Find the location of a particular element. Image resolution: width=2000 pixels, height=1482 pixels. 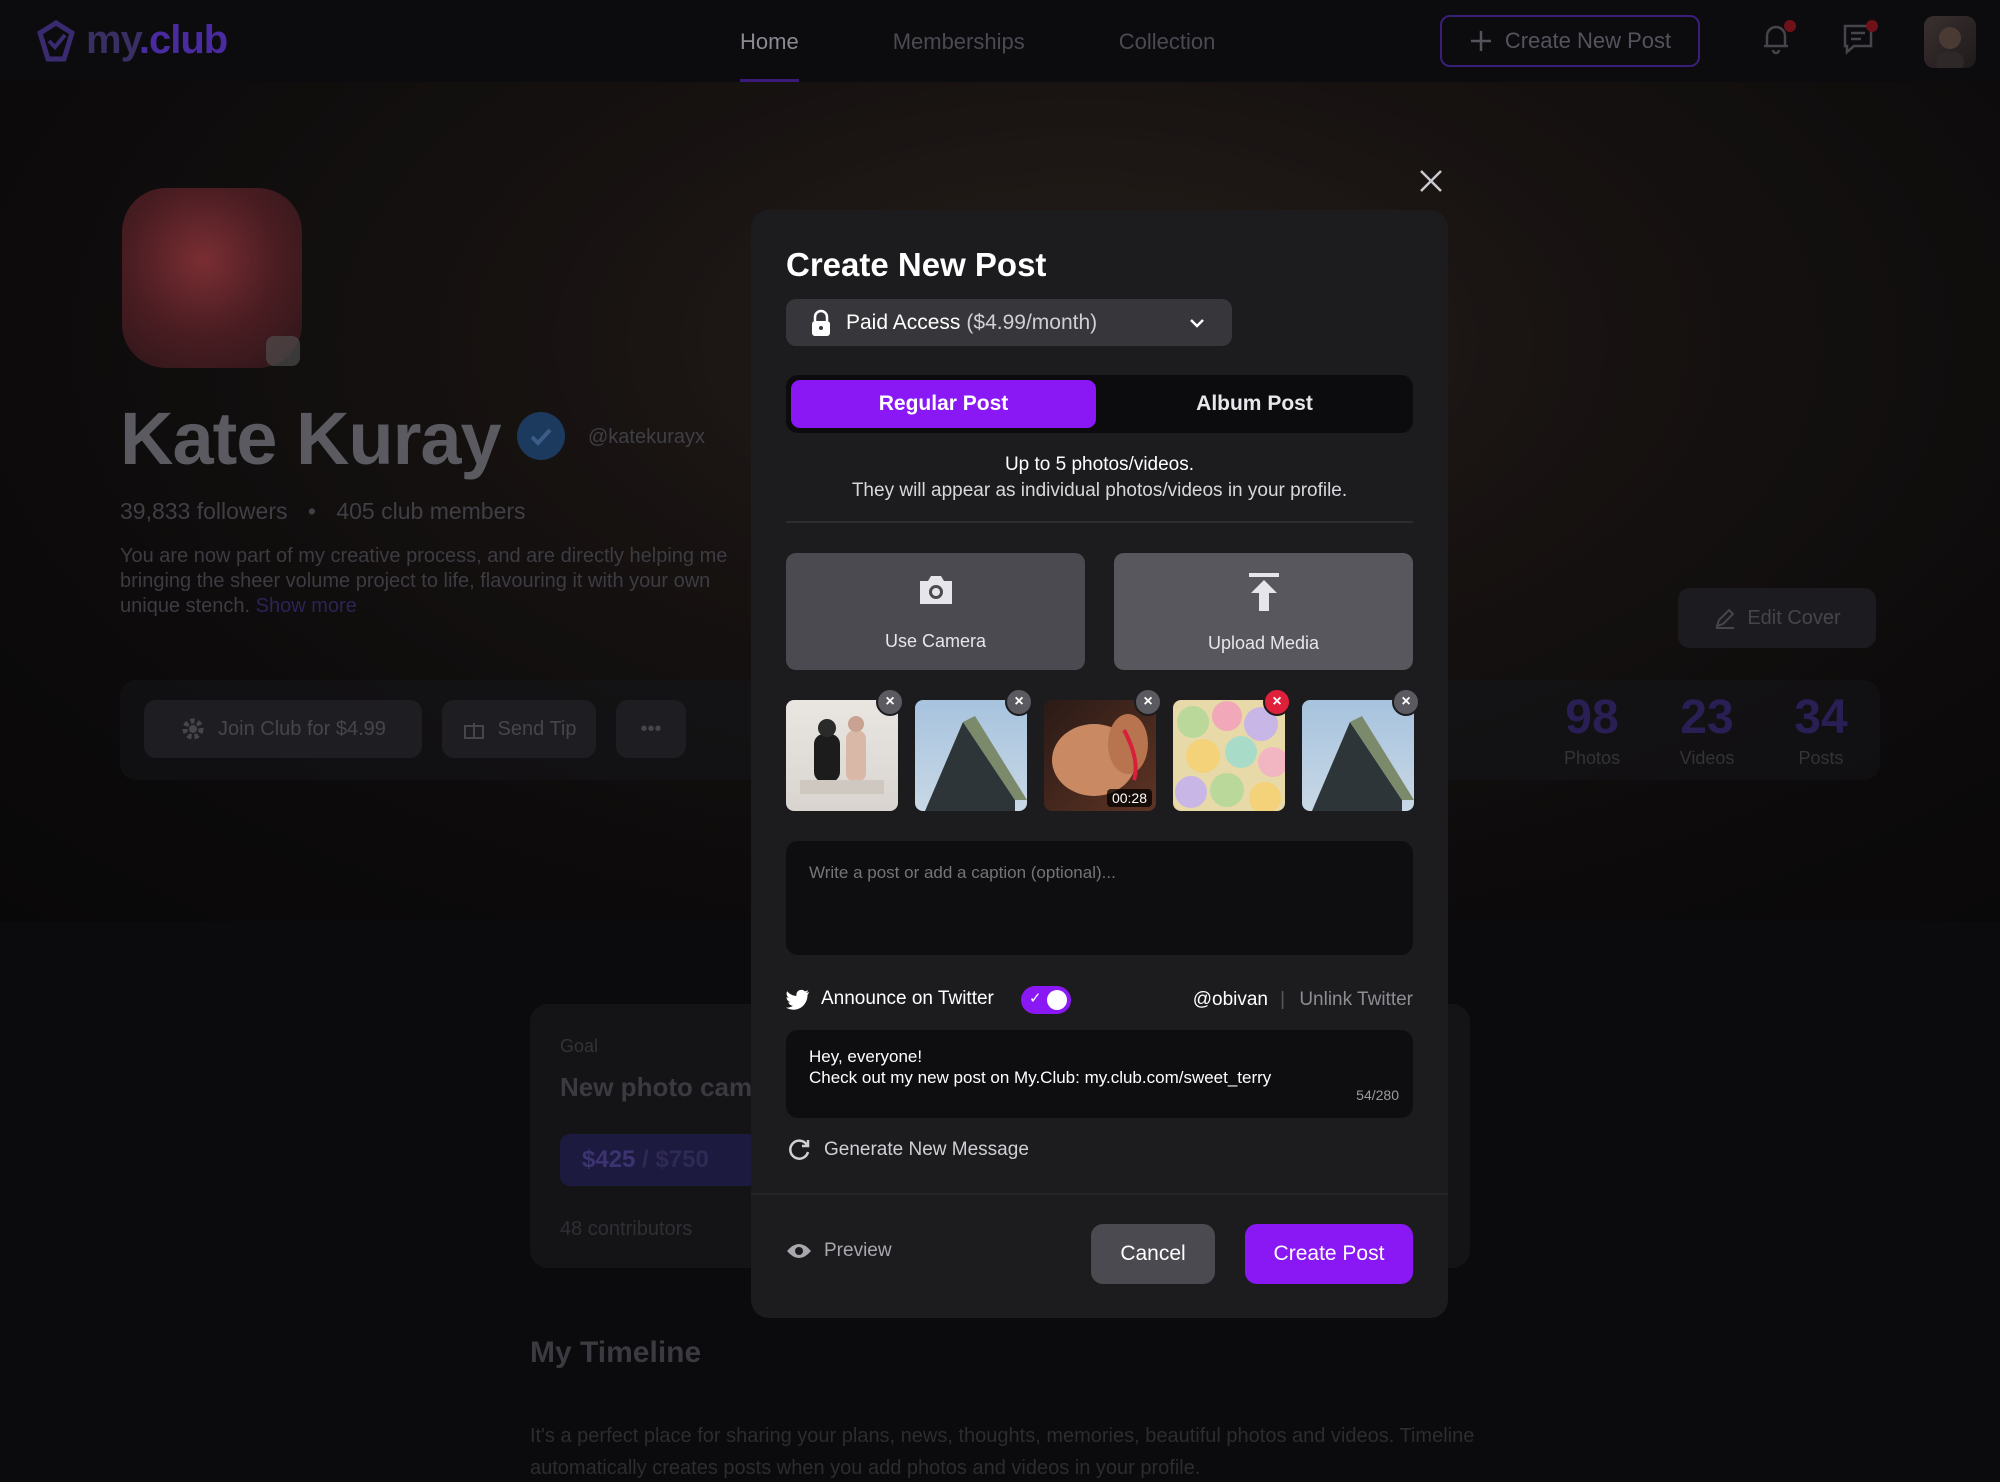

lock-icon is located at coordinates (821, 322).